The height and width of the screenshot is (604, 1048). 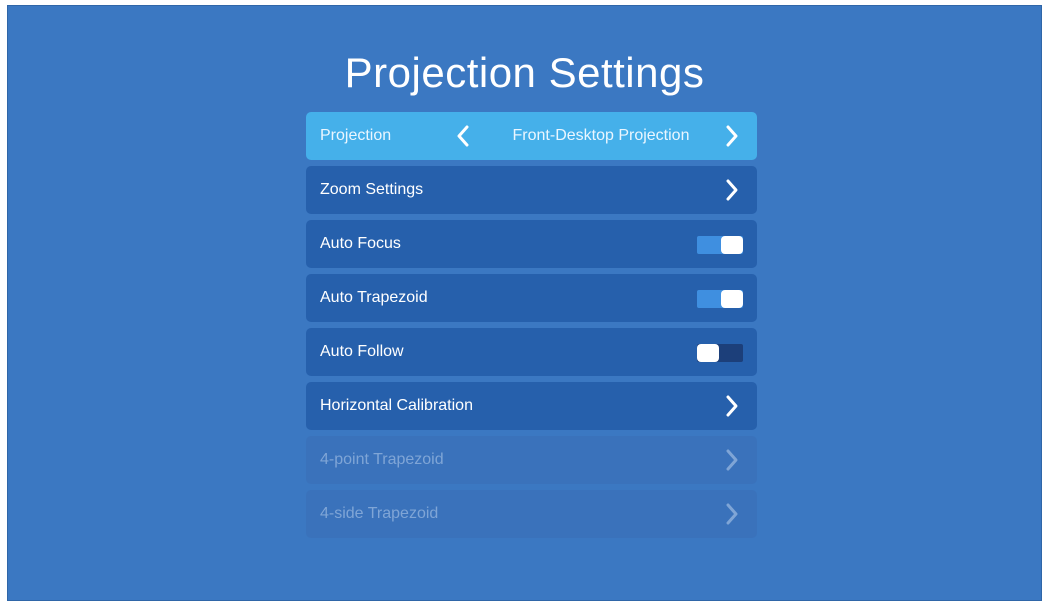 I want to click on menu-item-horizontal-calibration: Horizontal Calibration, so click(x=531, y=406).